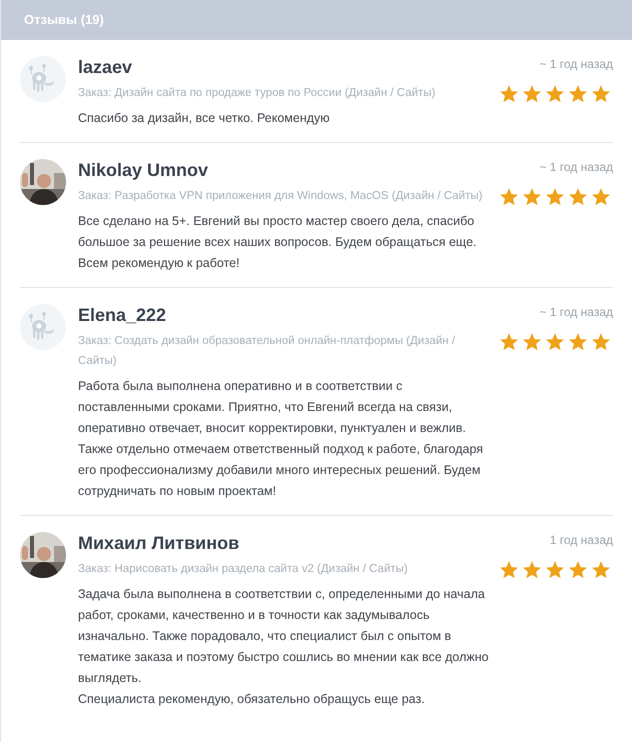  I want to click on reviewer-name: Elena_222, so click(286, 315).